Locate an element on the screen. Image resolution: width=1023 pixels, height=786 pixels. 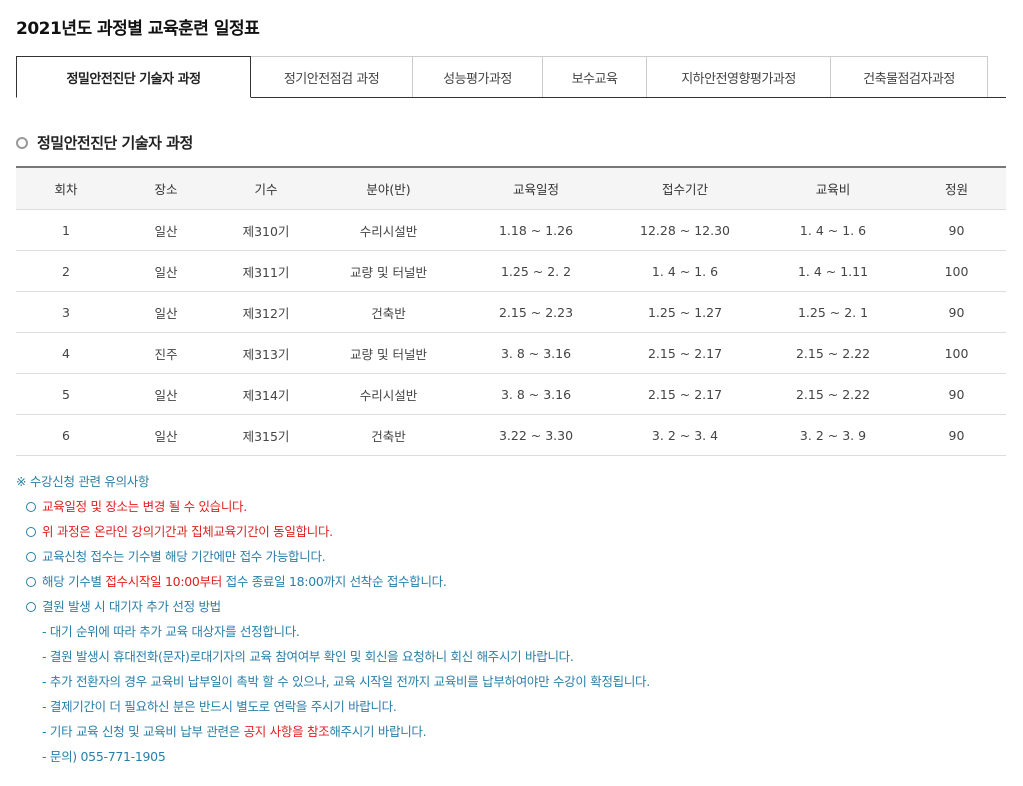
header-round: 회차 is located at coordinates (66, 188).